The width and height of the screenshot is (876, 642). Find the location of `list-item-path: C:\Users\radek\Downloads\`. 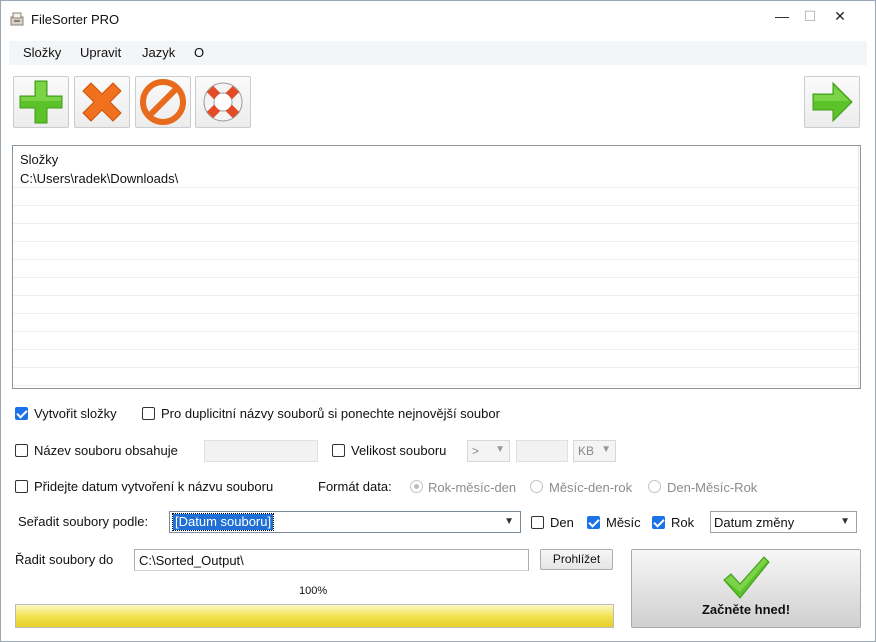

list-item-path: C:\Users\radek\Downloads\ is located at coordinates (99, 178).